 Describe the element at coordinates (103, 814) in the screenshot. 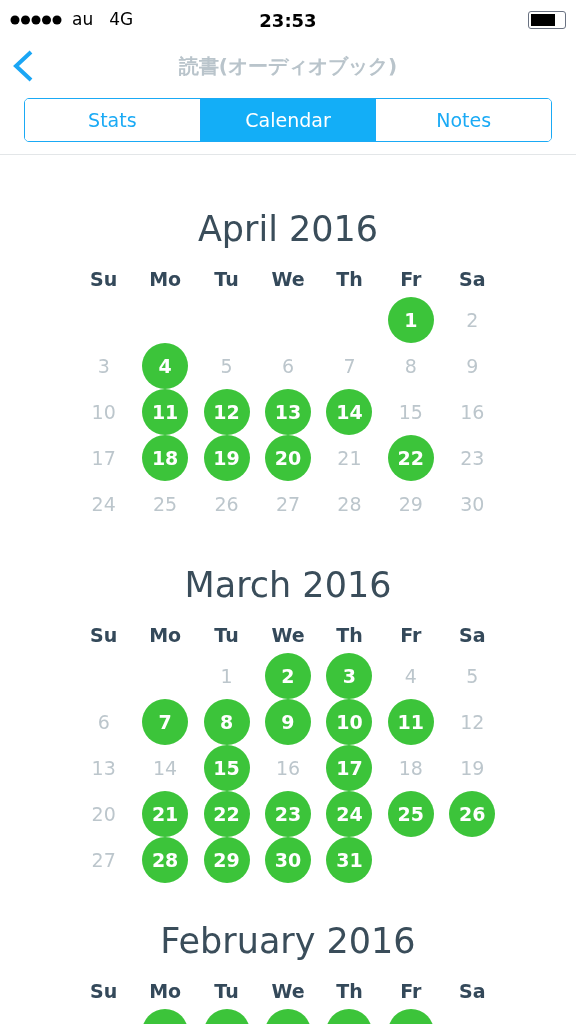

I see `day-number: 20` at that location.